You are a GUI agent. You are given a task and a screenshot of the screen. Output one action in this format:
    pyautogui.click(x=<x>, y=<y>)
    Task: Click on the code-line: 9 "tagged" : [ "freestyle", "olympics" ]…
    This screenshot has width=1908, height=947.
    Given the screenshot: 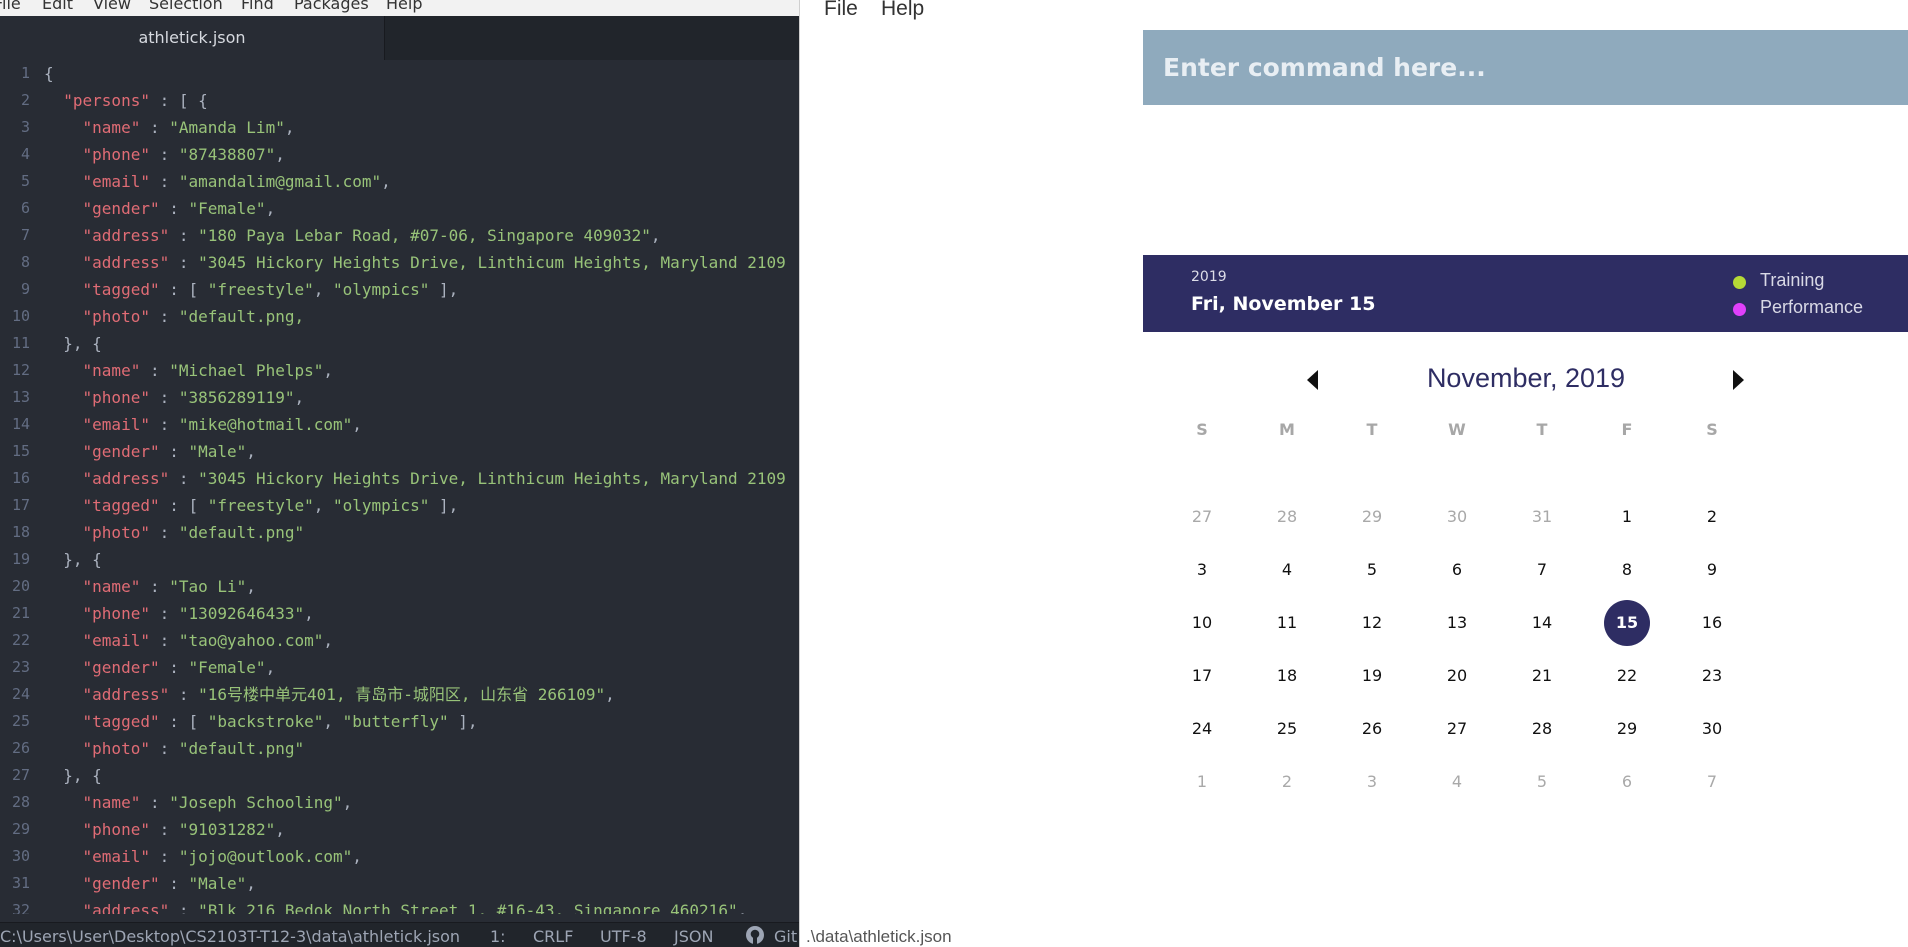 What is the action you would take?
    pyautogui.click(x=399, y=289)
    